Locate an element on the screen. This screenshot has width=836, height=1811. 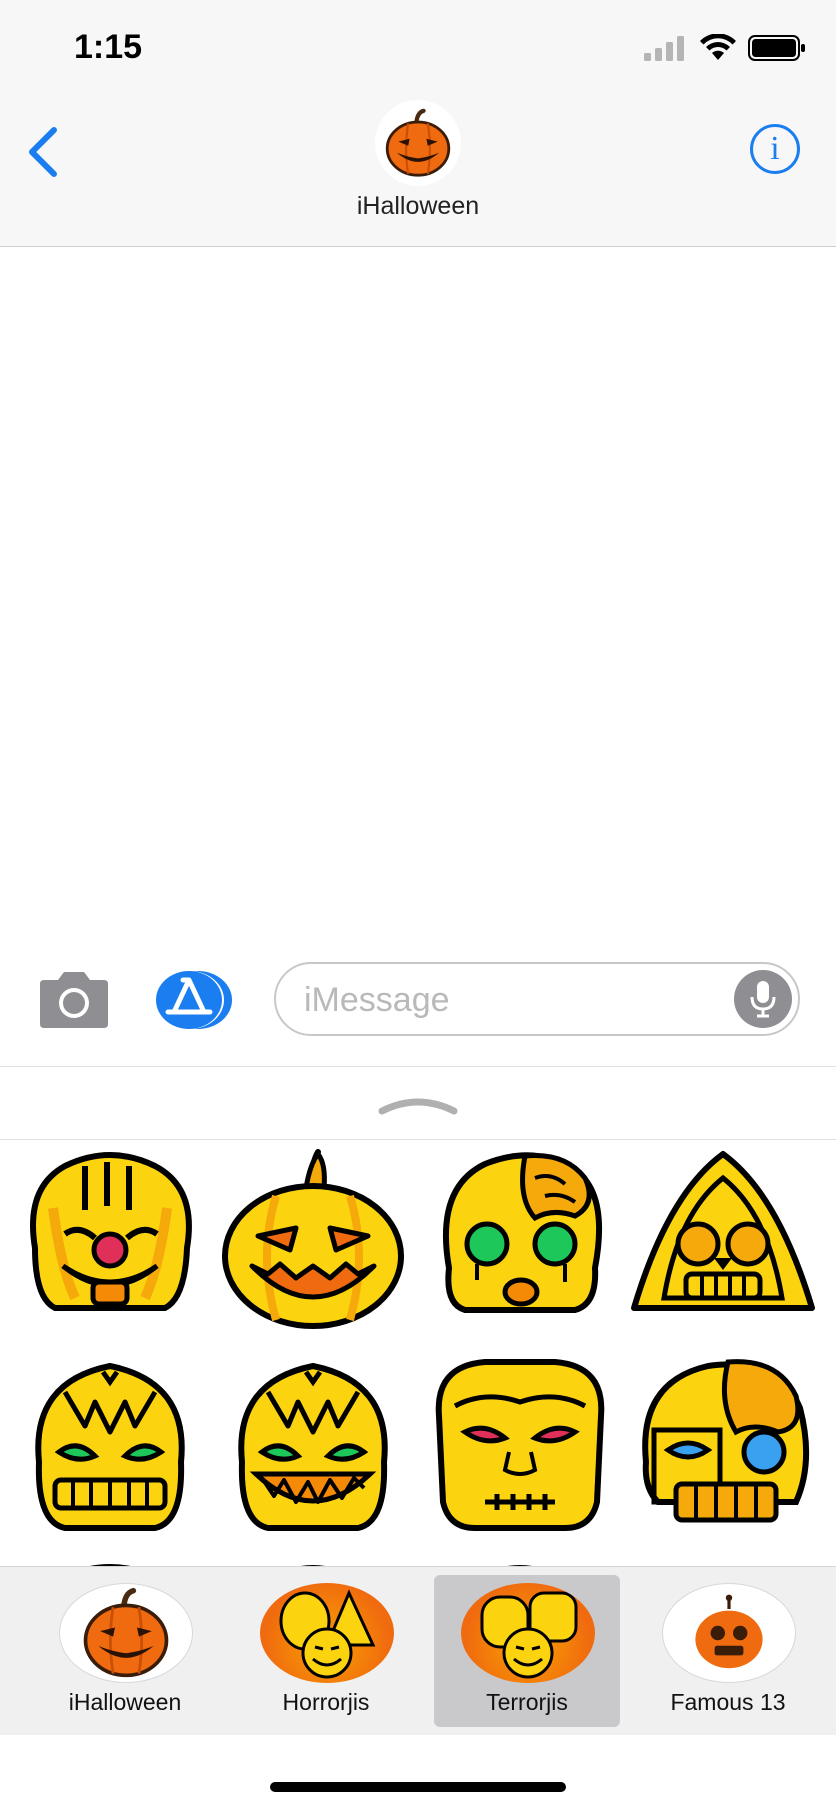
chevron-left-icon is located at coordinates (43, 152).